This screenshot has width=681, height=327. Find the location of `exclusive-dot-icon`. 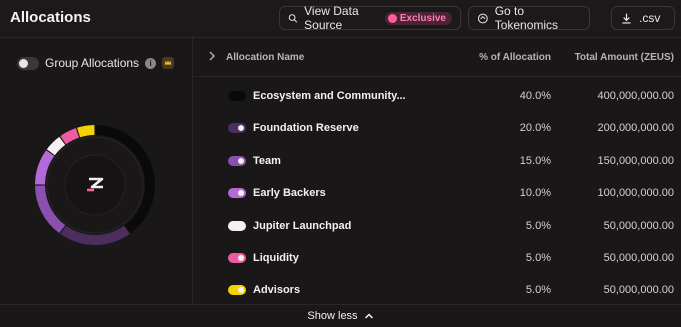

exclusive-dot-icon is located at coordinates (392, 18).